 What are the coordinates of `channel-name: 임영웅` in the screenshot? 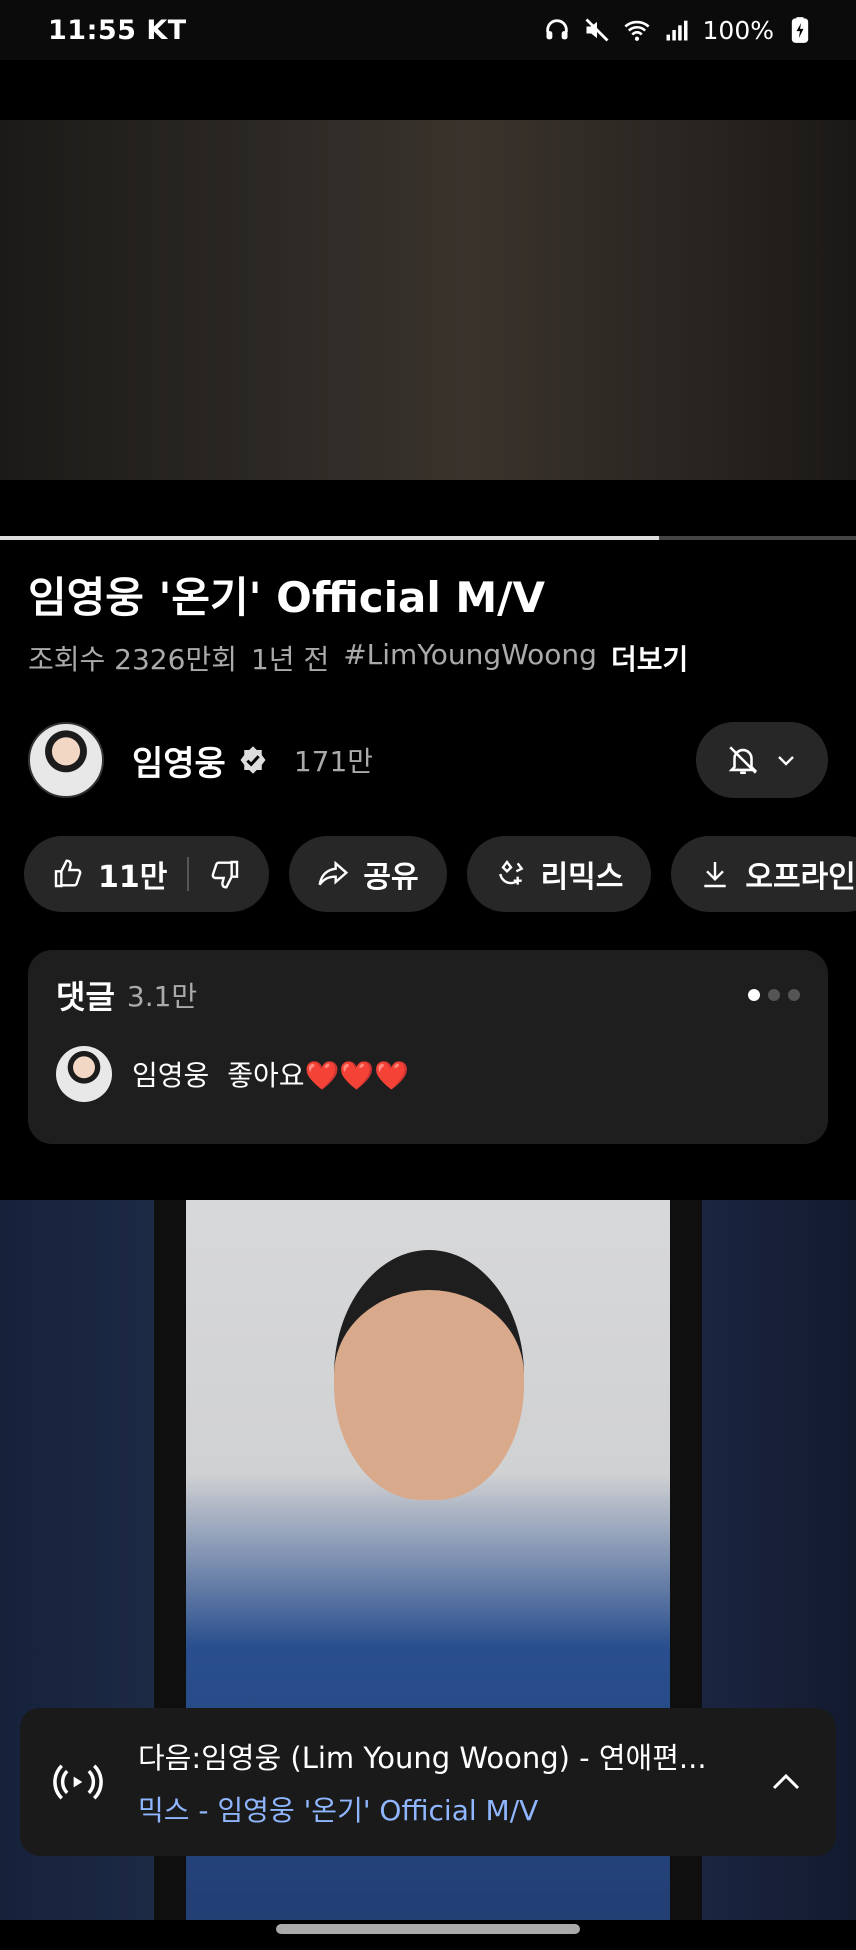 It's located at (179, 760).